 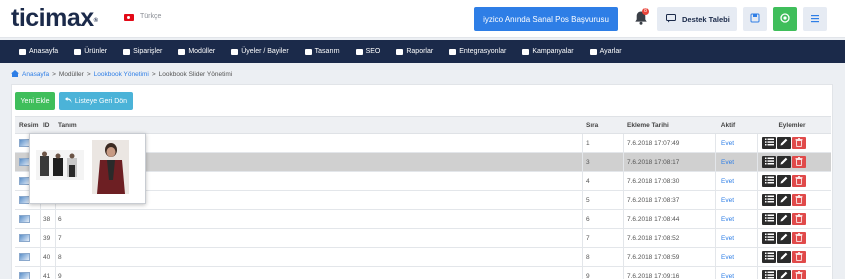 I want to click on row-order: 4, so click(x=588, y=181).